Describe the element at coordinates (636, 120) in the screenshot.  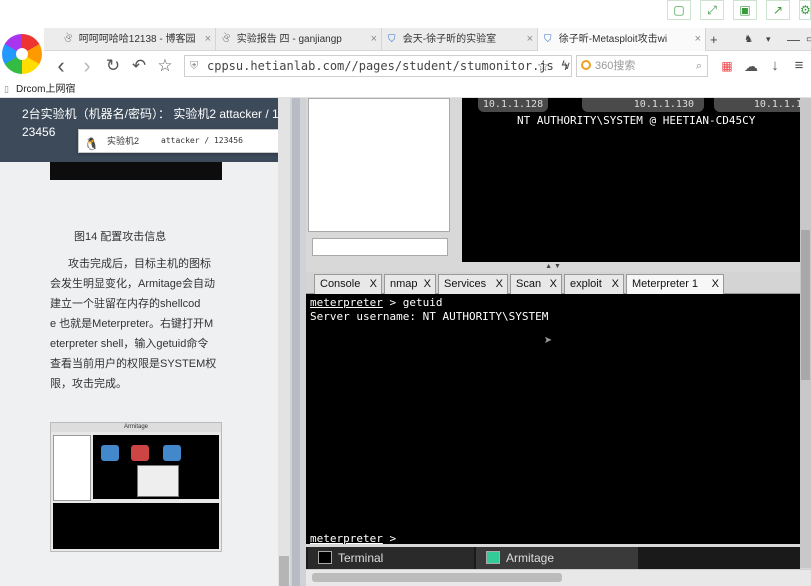
I see `host-session-label: NT AUTHORITY\SYSTEM @ HEETIAN-CD45CY` at that location.